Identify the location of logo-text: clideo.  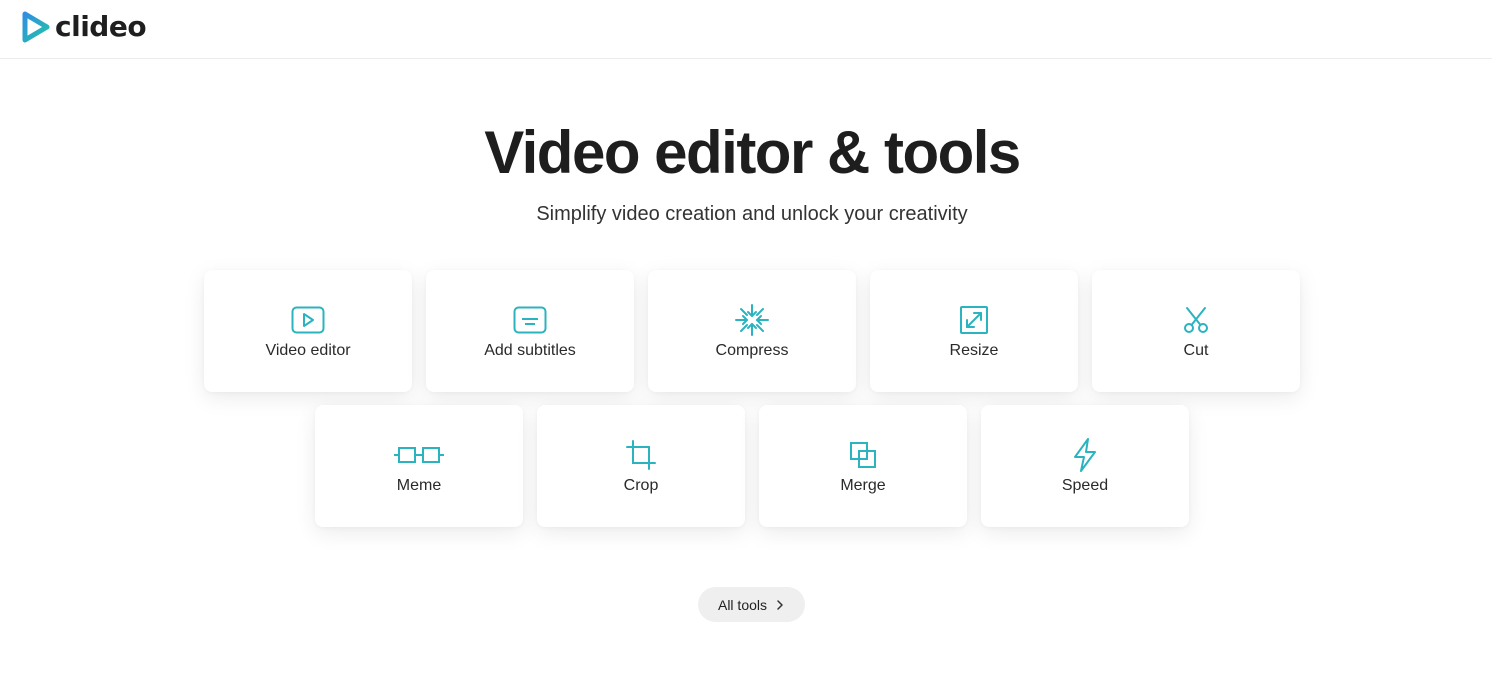
(101, 26).